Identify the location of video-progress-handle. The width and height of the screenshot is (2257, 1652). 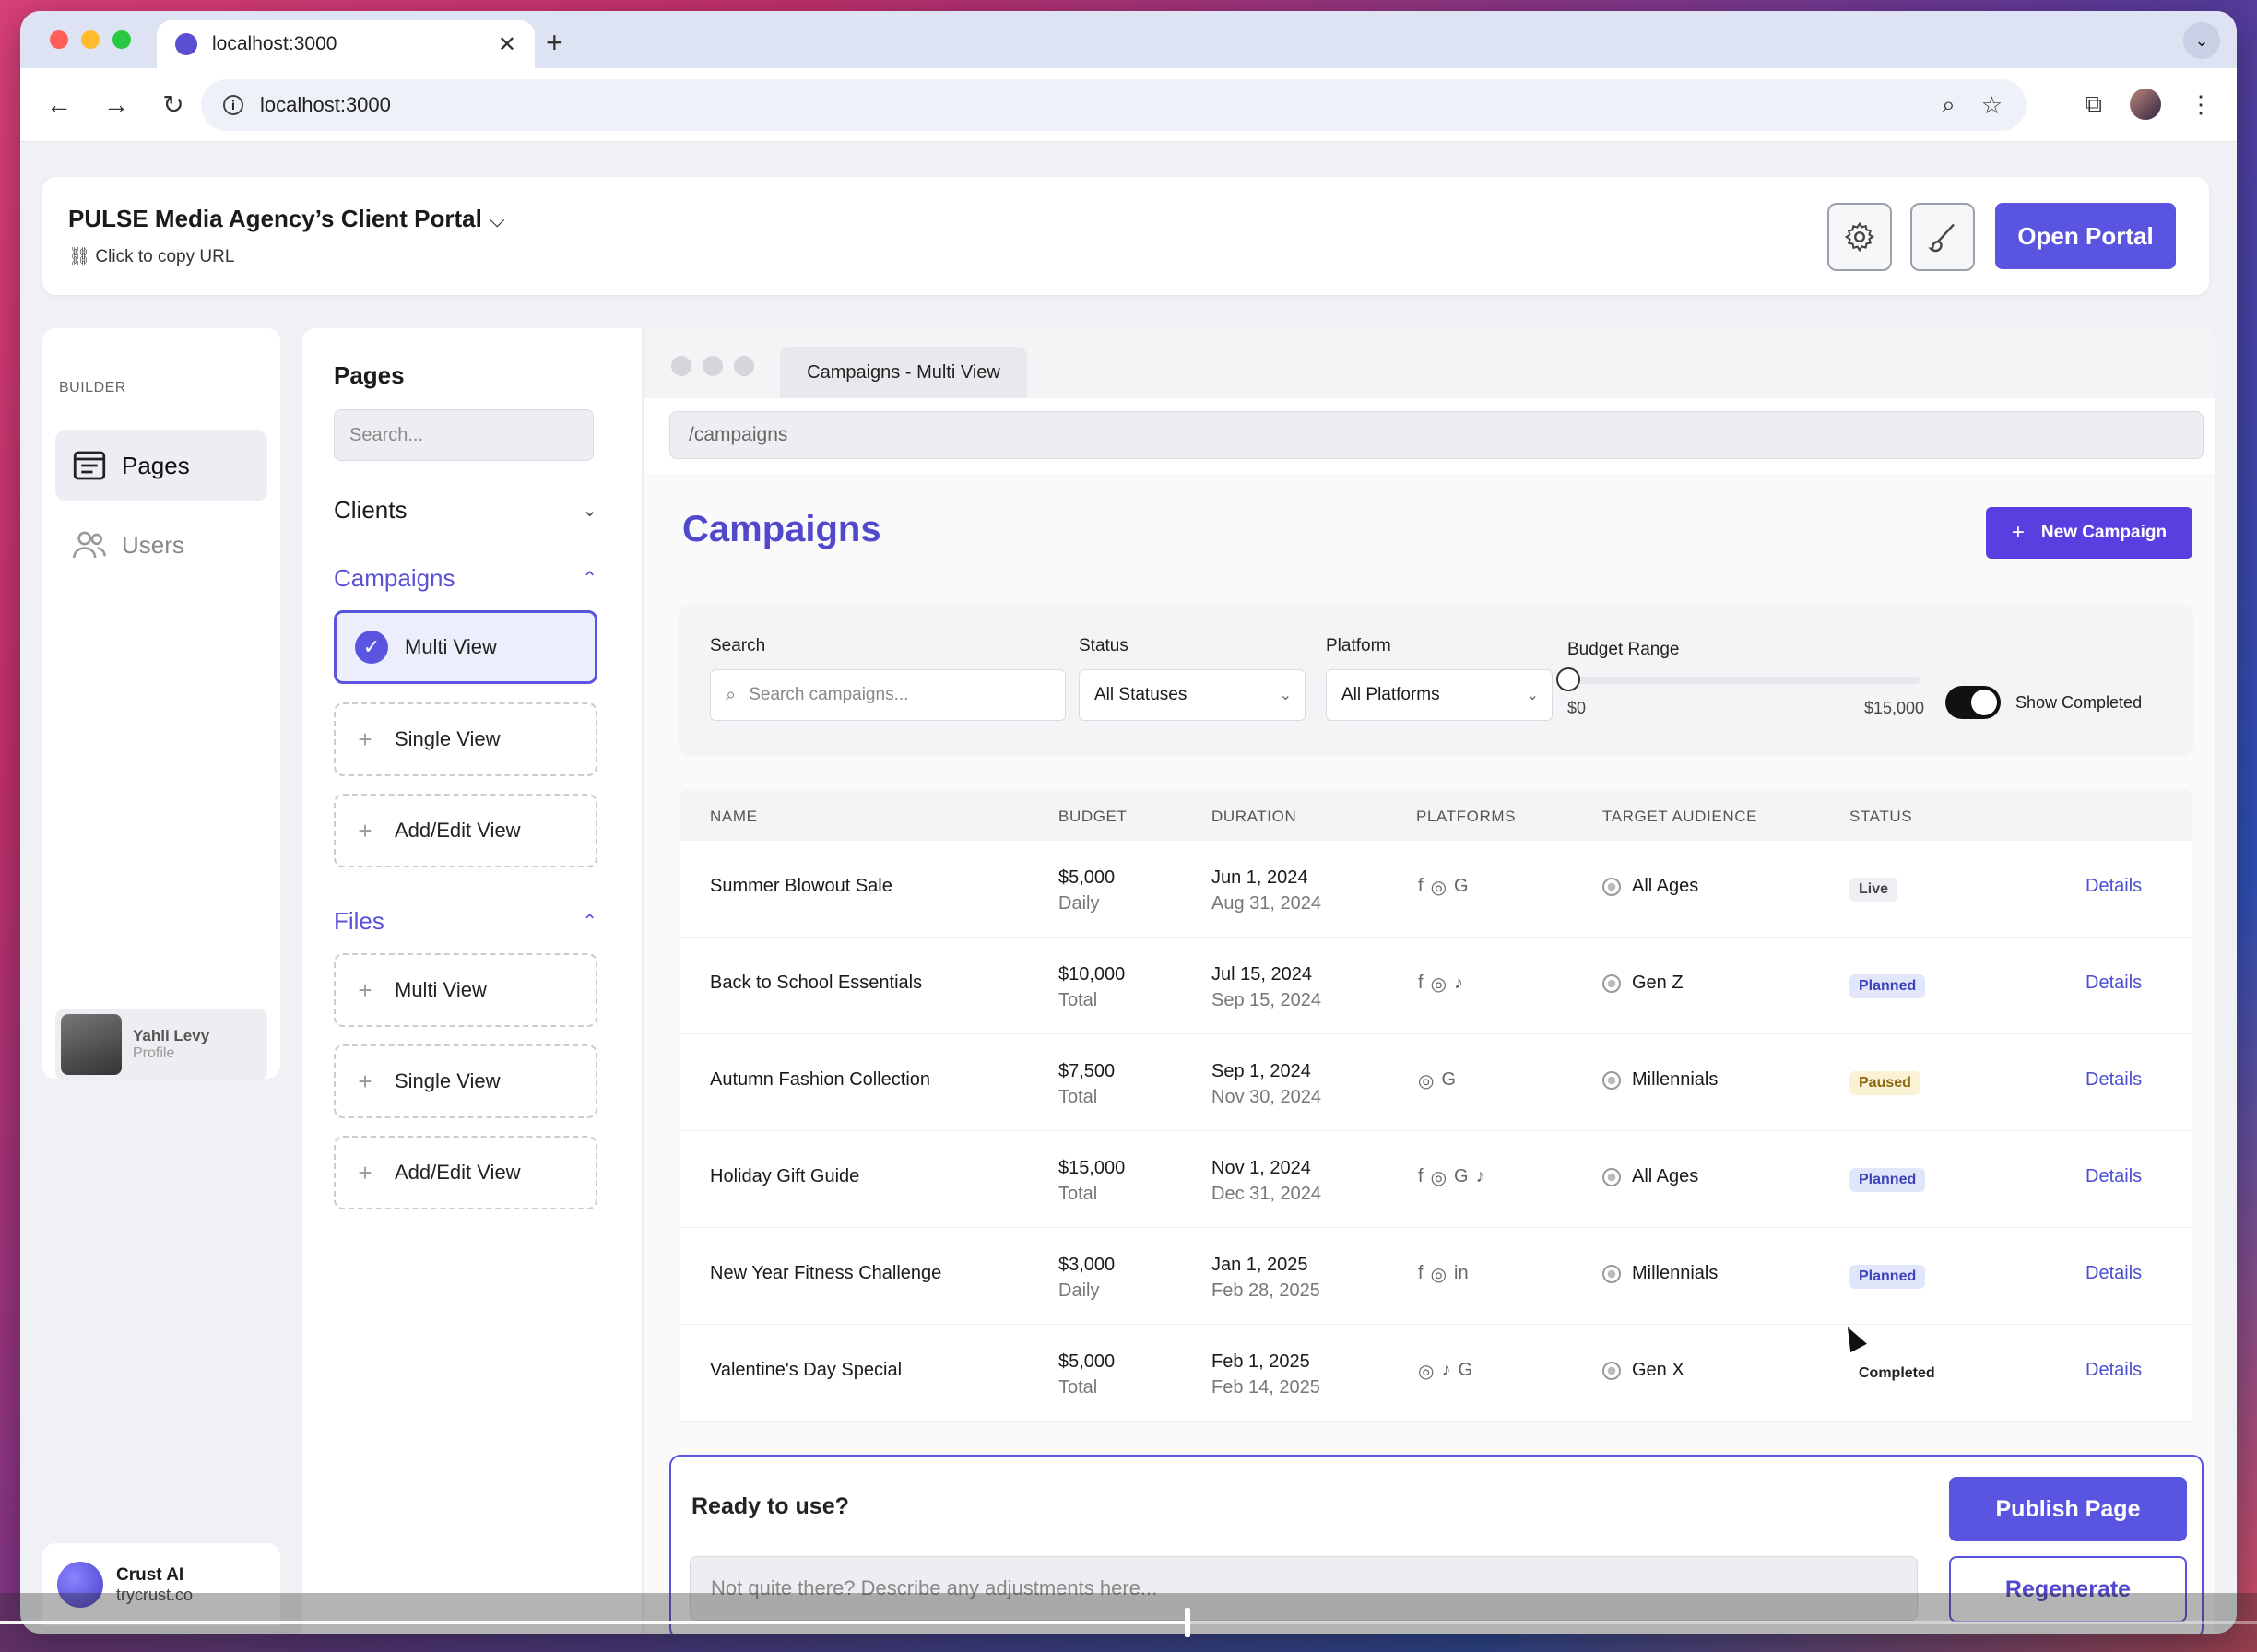
(1188, 1622).